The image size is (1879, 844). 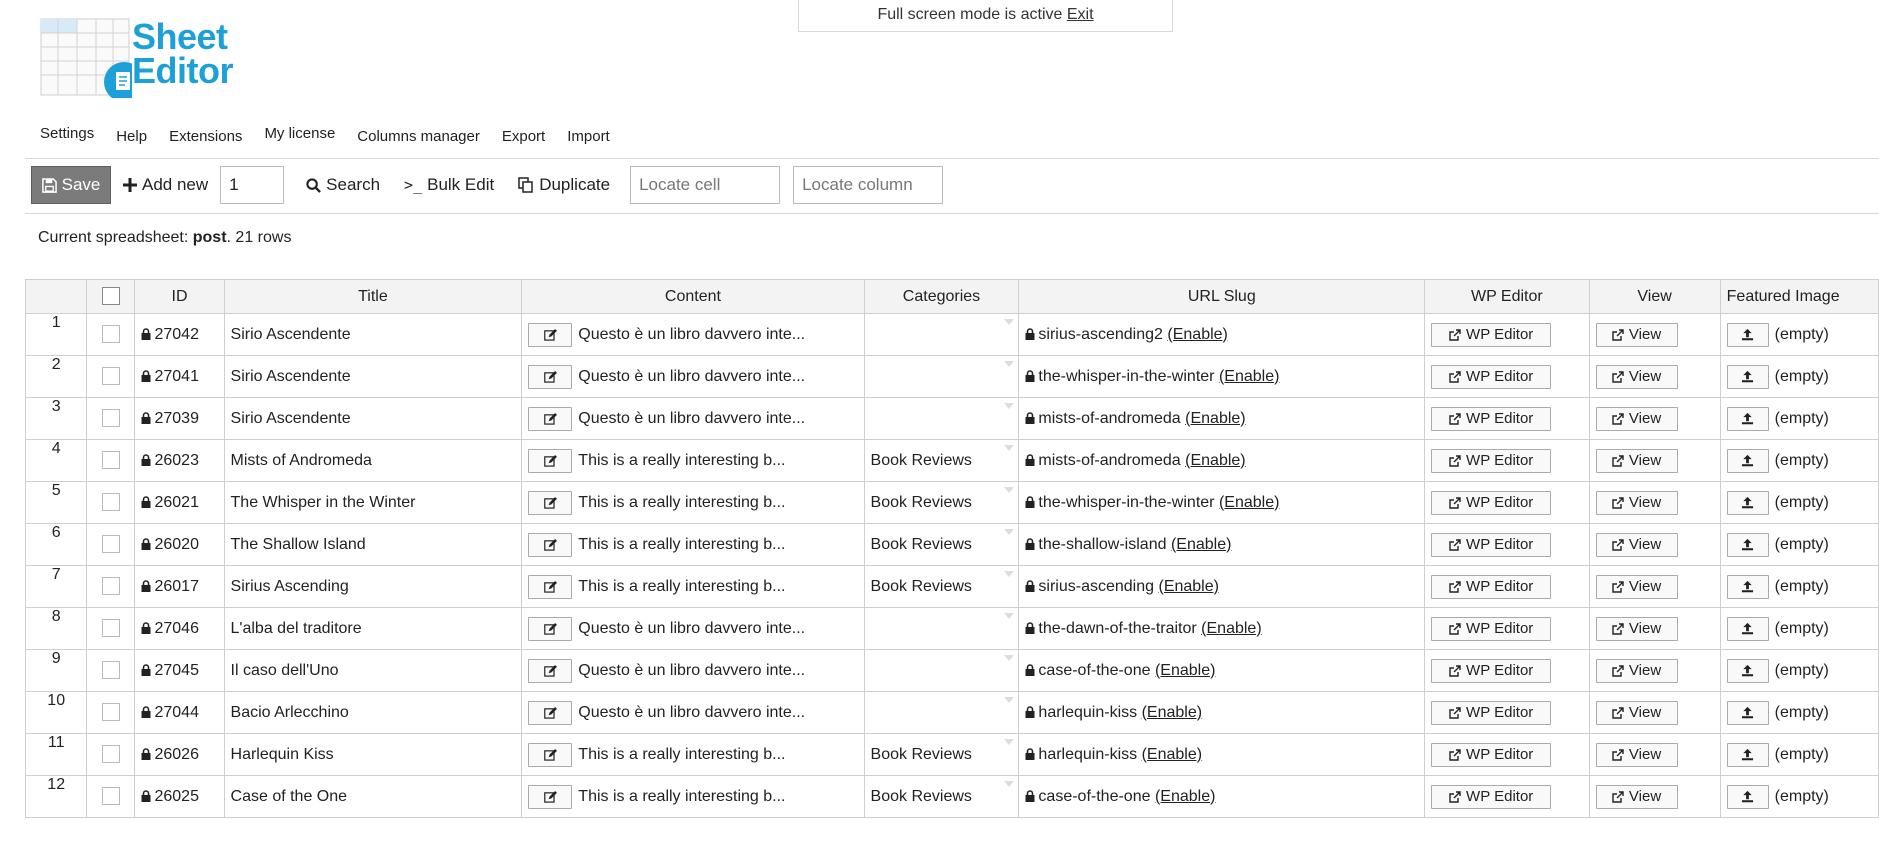 I want to click on menu-export: Export, so click(x=523, y=136).